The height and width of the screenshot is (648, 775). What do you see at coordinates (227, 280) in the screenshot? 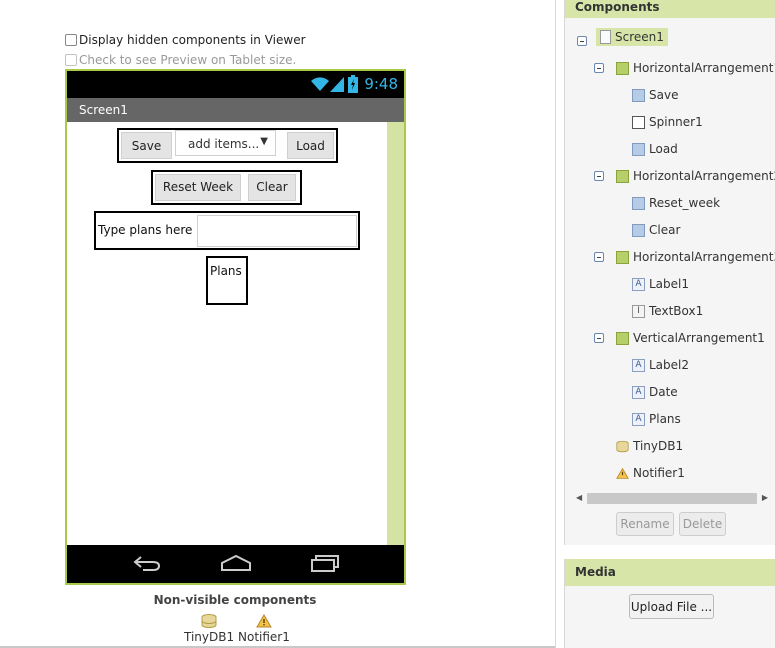
I see `vertical-arrangement-1: Plans` at bounding box center [227, 280].